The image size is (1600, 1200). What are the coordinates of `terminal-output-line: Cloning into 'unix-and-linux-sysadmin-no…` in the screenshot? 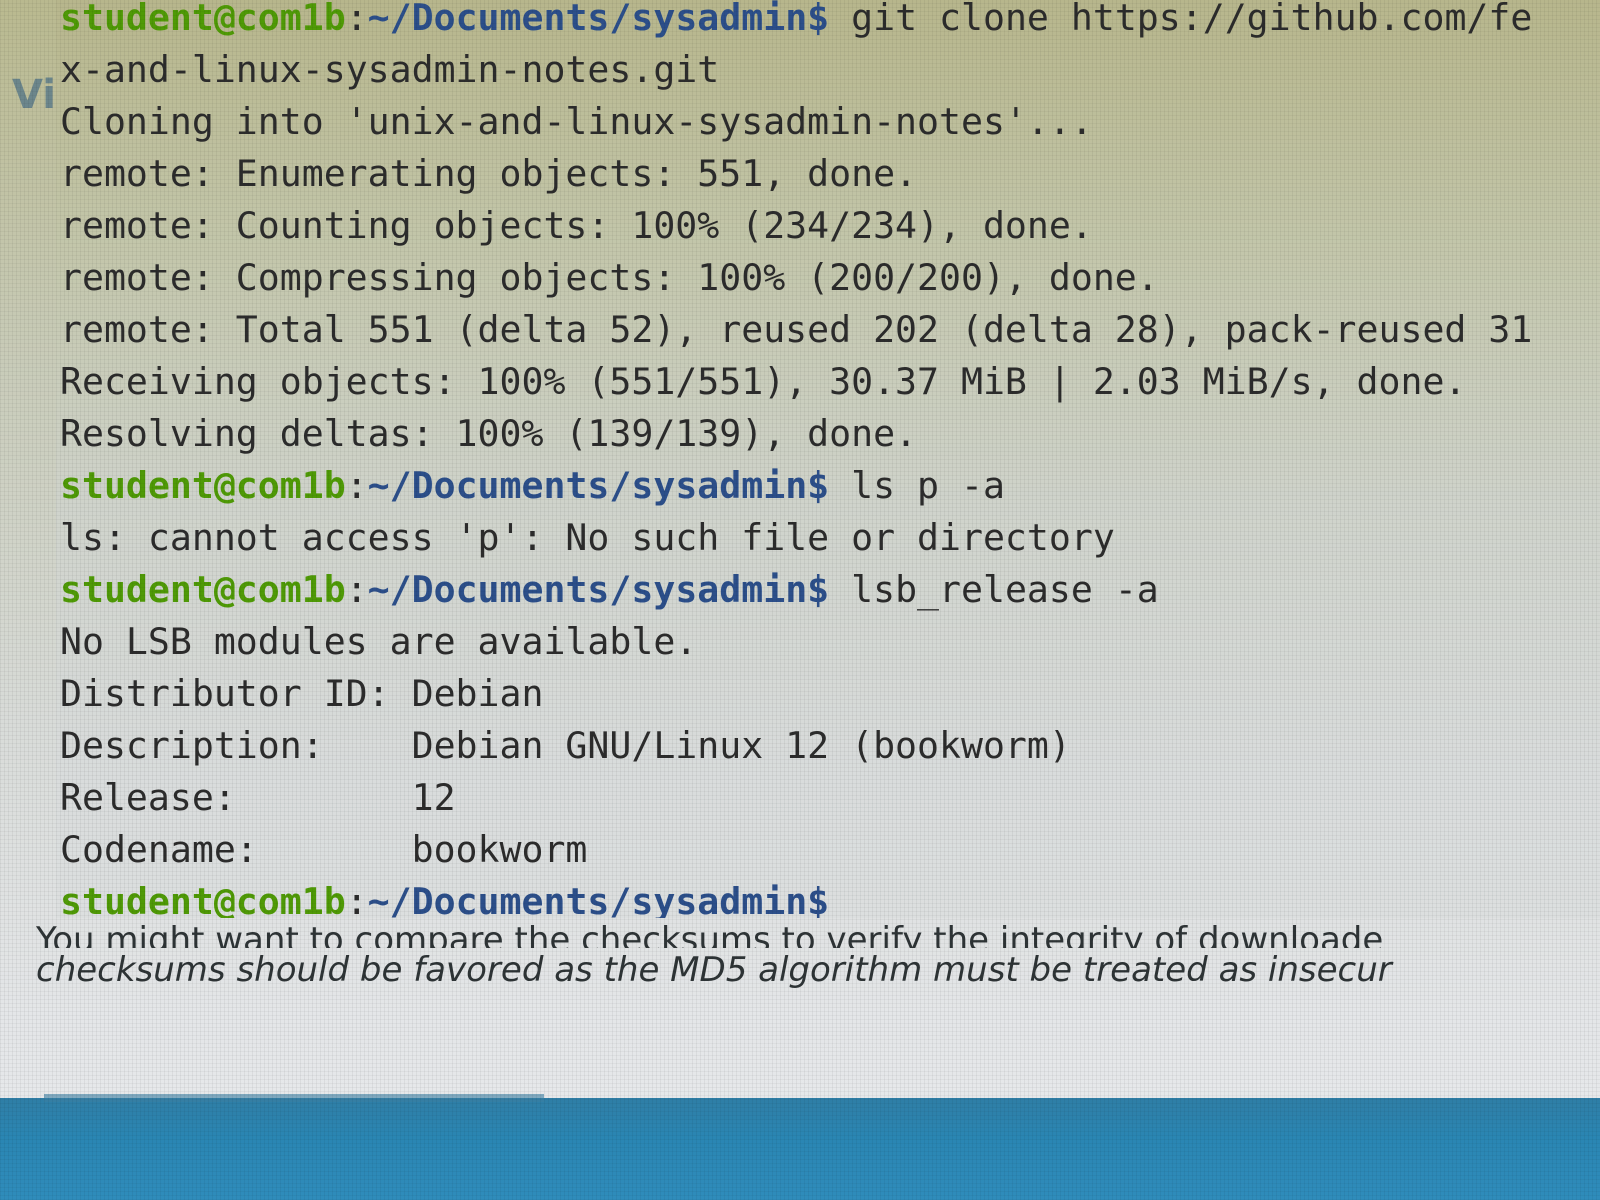 It's located at (576, 121).